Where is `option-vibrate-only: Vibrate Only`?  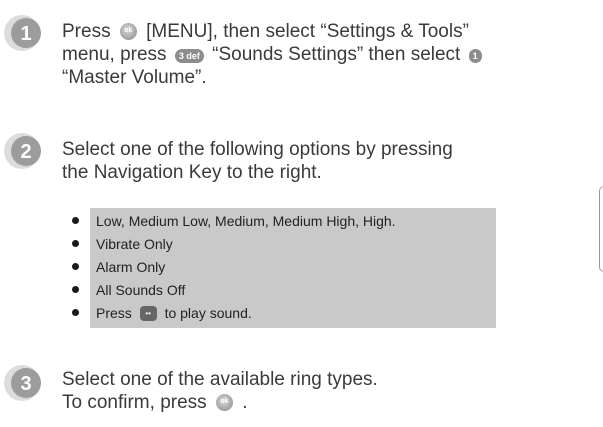 option-vibrate-only: Vibrate Only is located at coordinates (134, 244).